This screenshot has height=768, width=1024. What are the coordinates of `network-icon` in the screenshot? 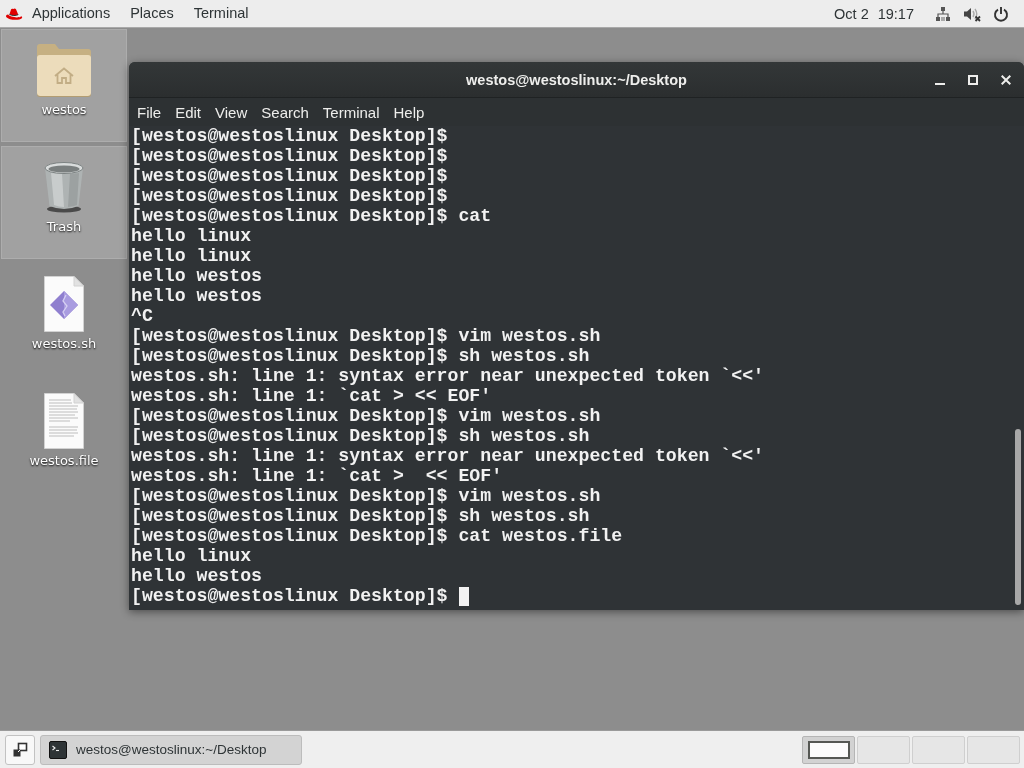 It's located at (943, 13).